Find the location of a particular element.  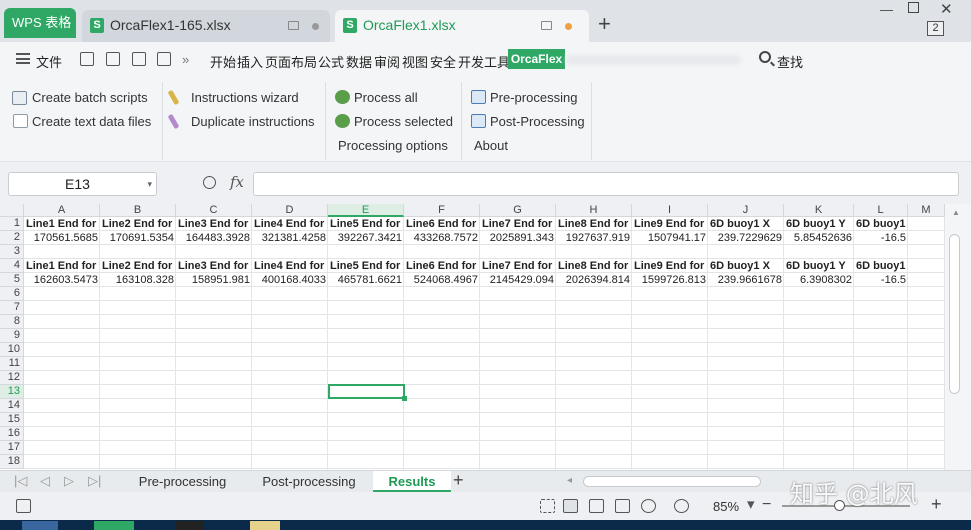

prev-sheet-icon: ◁ is located at coordinates (45, 481).